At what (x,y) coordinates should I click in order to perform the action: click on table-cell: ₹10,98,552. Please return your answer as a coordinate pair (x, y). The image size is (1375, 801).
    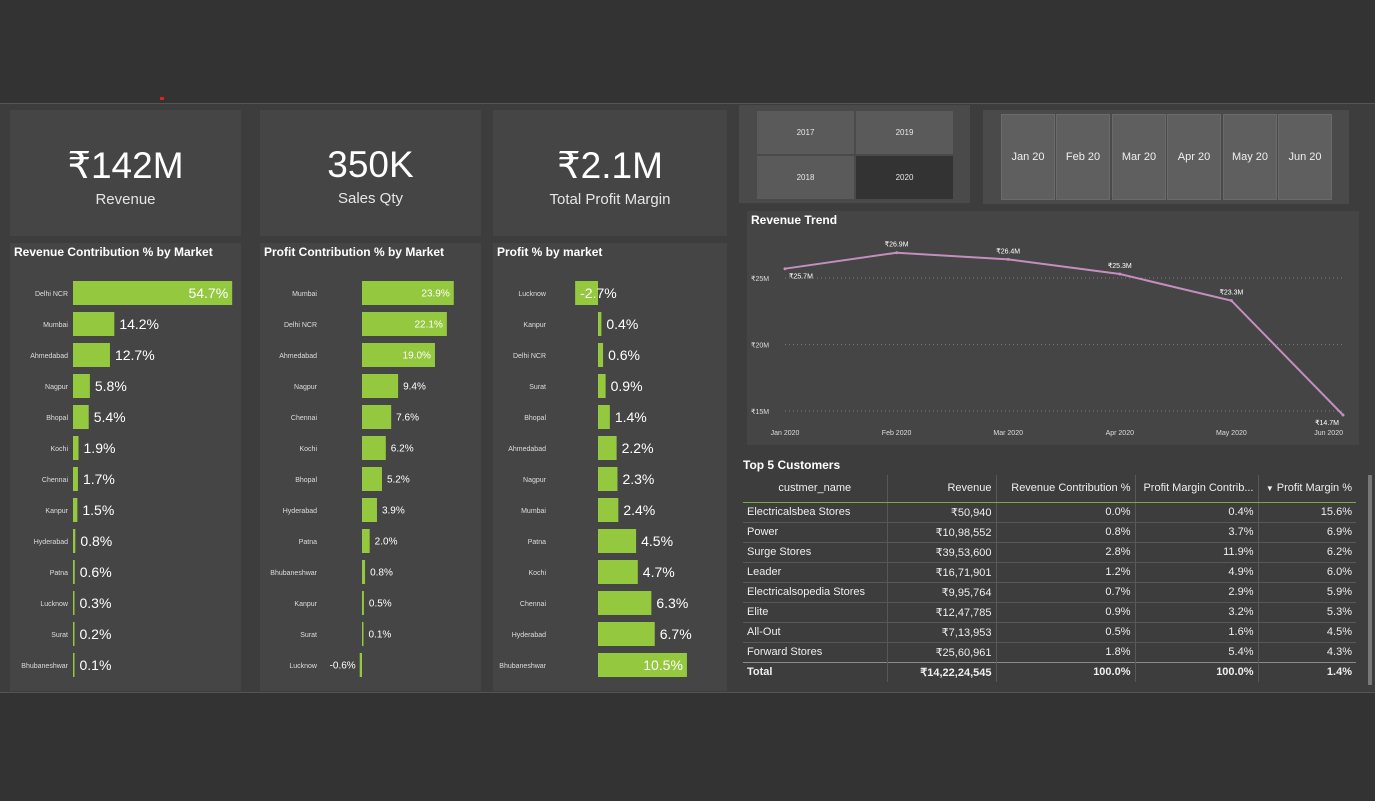
    Looking at the image, I should click on (941, 531).